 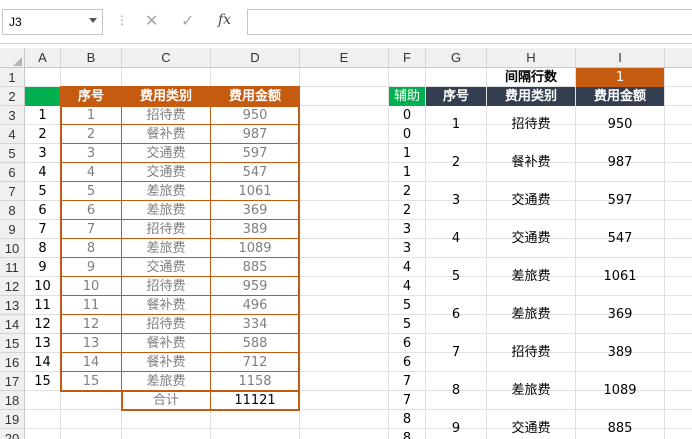 I want to click on left-amount-cell: 712, so click(x=255, y=362).